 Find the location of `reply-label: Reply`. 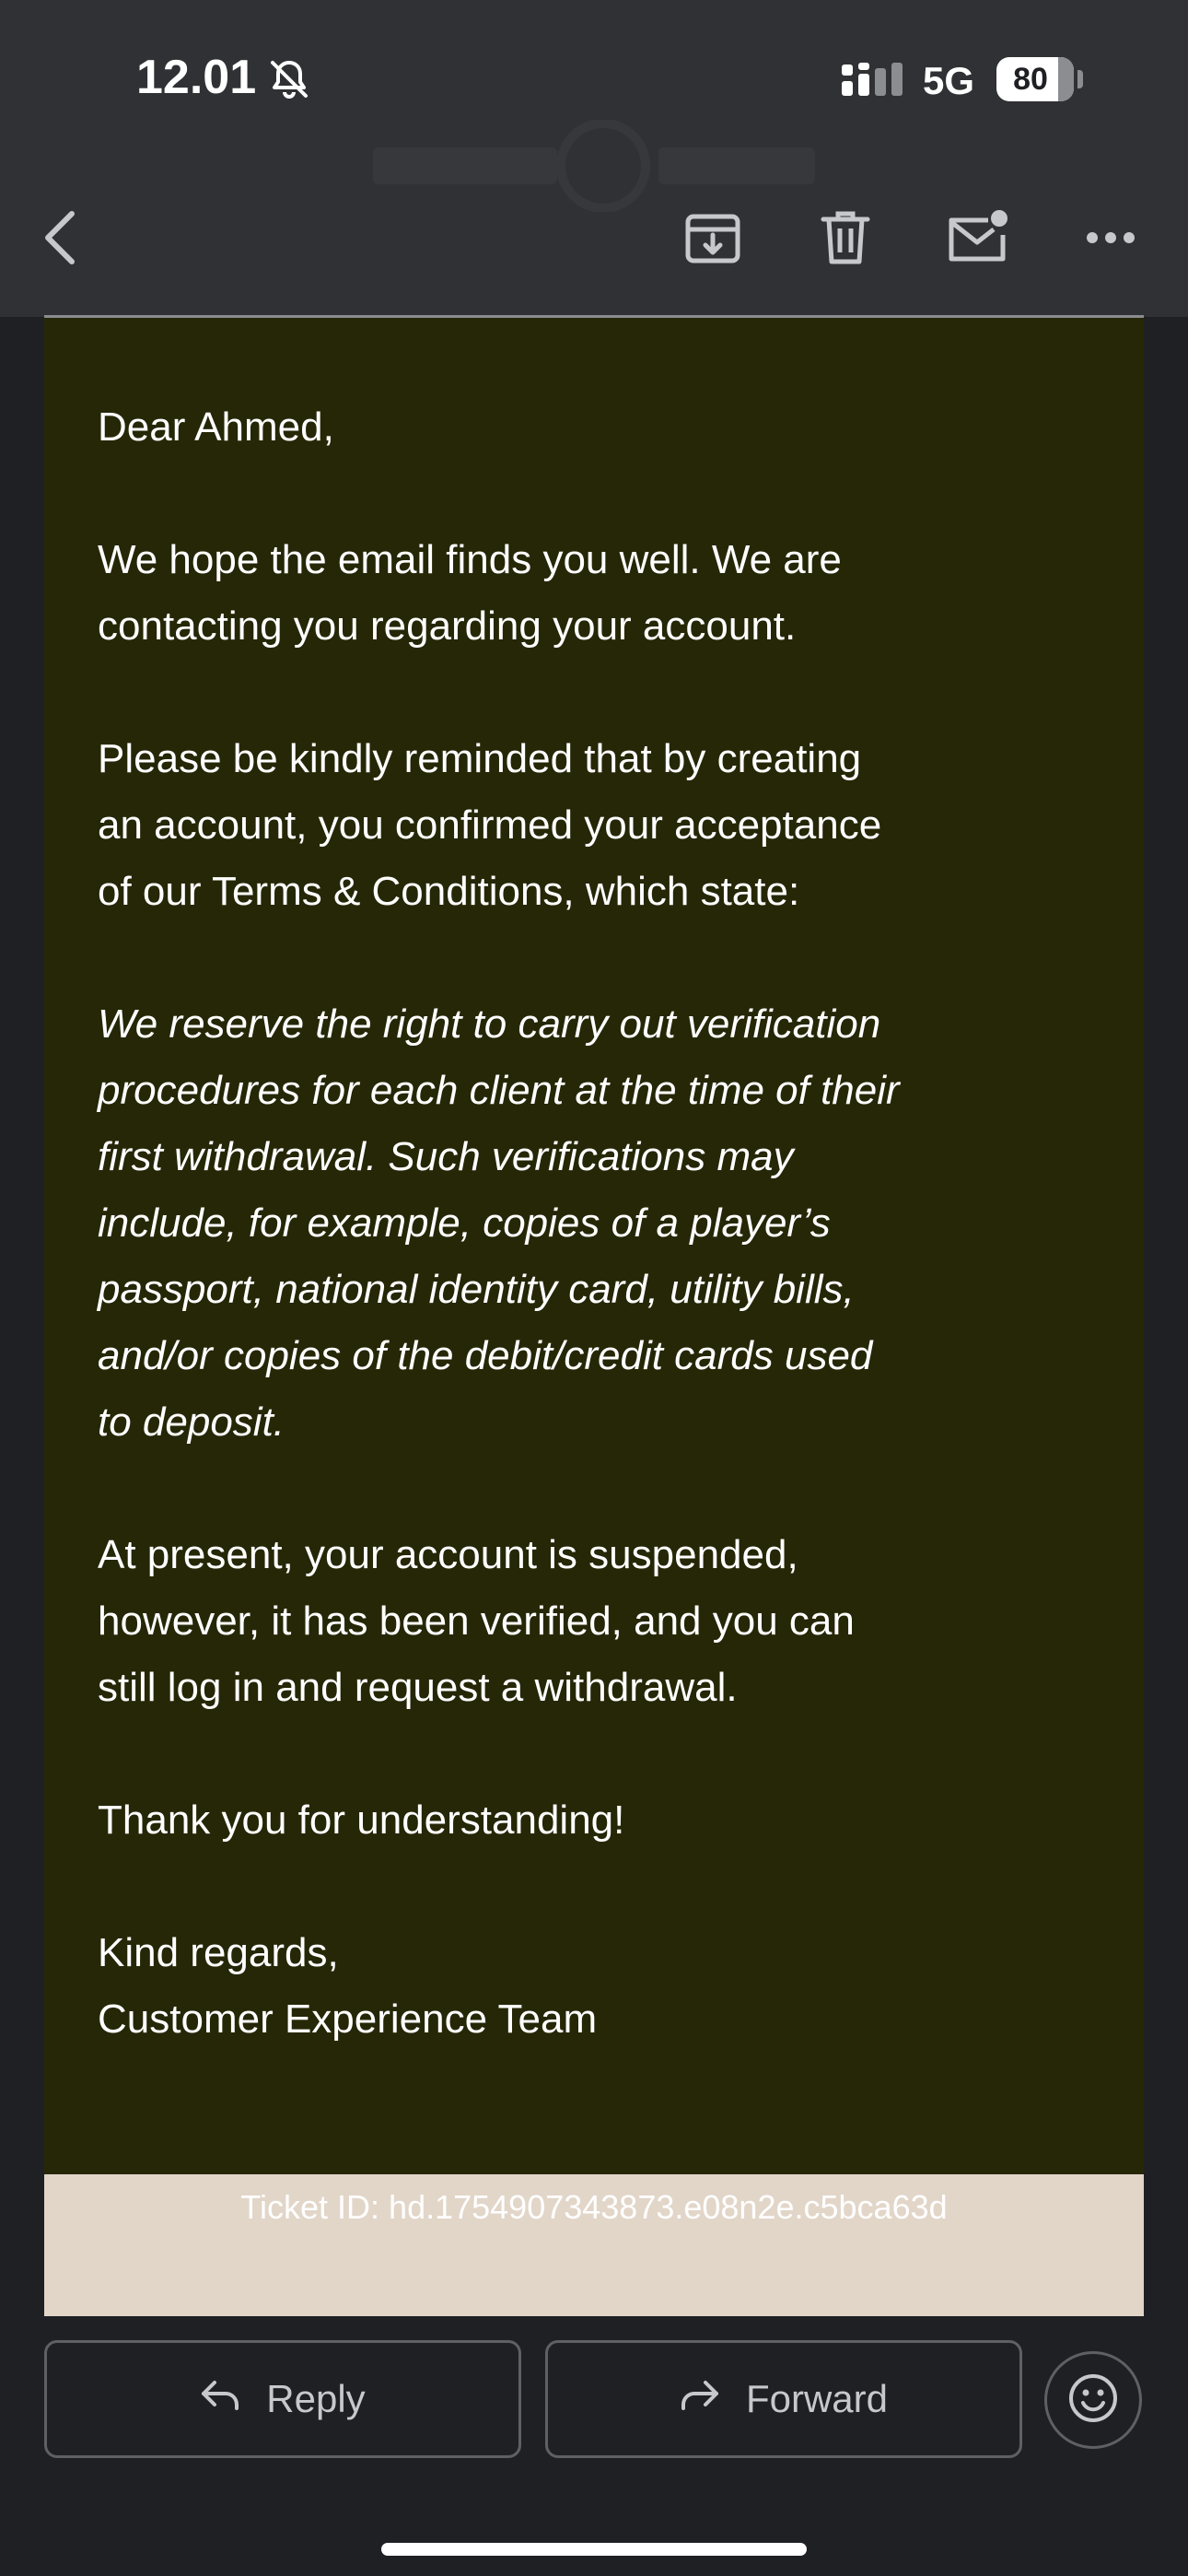

reply-label: Reply is located at coordinates (316, 2398).